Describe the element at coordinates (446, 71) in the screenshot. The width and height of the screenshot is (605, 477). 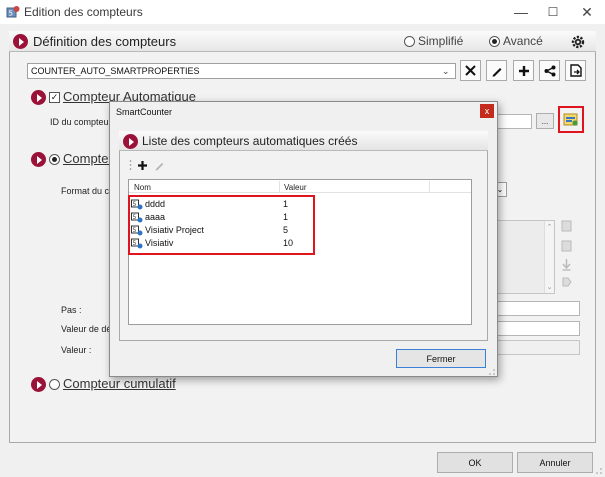
I see `chevron-down-icon: ⌄` at that location.